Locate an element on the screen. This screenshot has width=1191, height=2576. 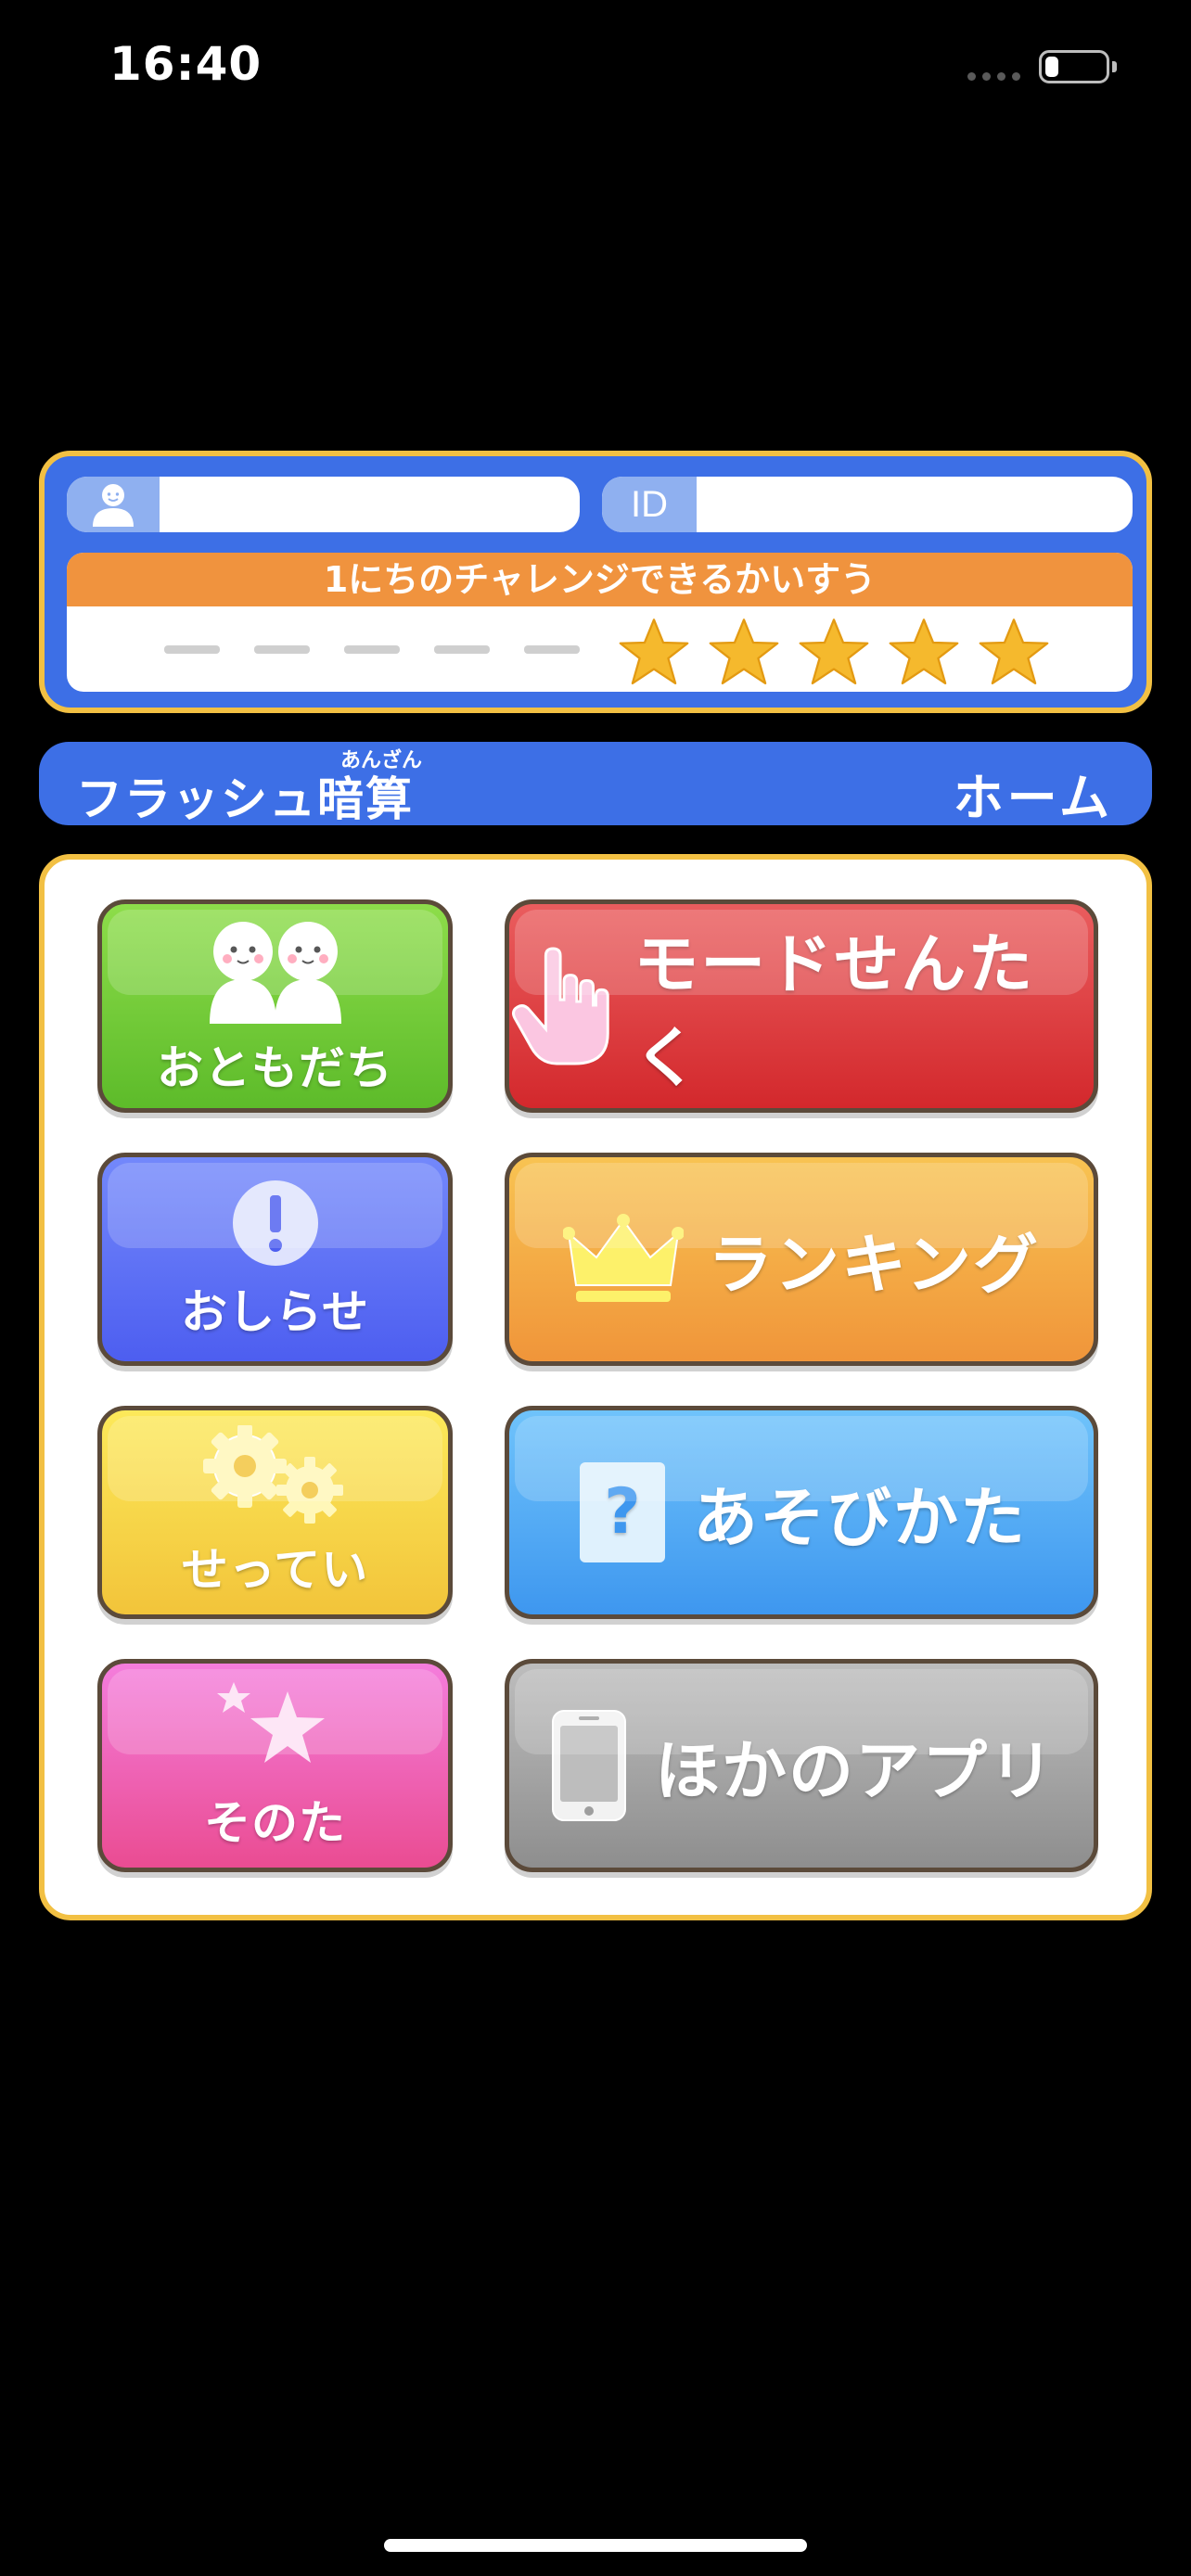
other-apps-button: ほかのアプリ is located at coordinates (801, 1766).